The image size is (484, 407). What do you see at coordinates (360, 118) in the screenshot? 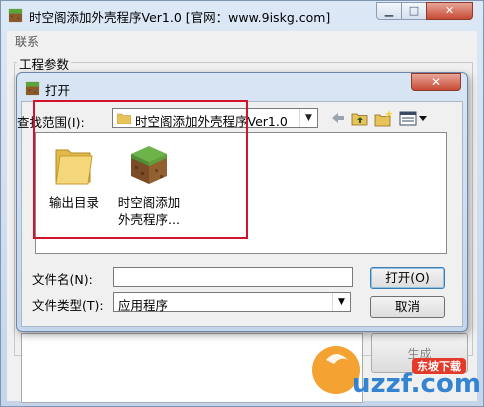
I see `up-folder-icon` at bounding box center [360, 118].